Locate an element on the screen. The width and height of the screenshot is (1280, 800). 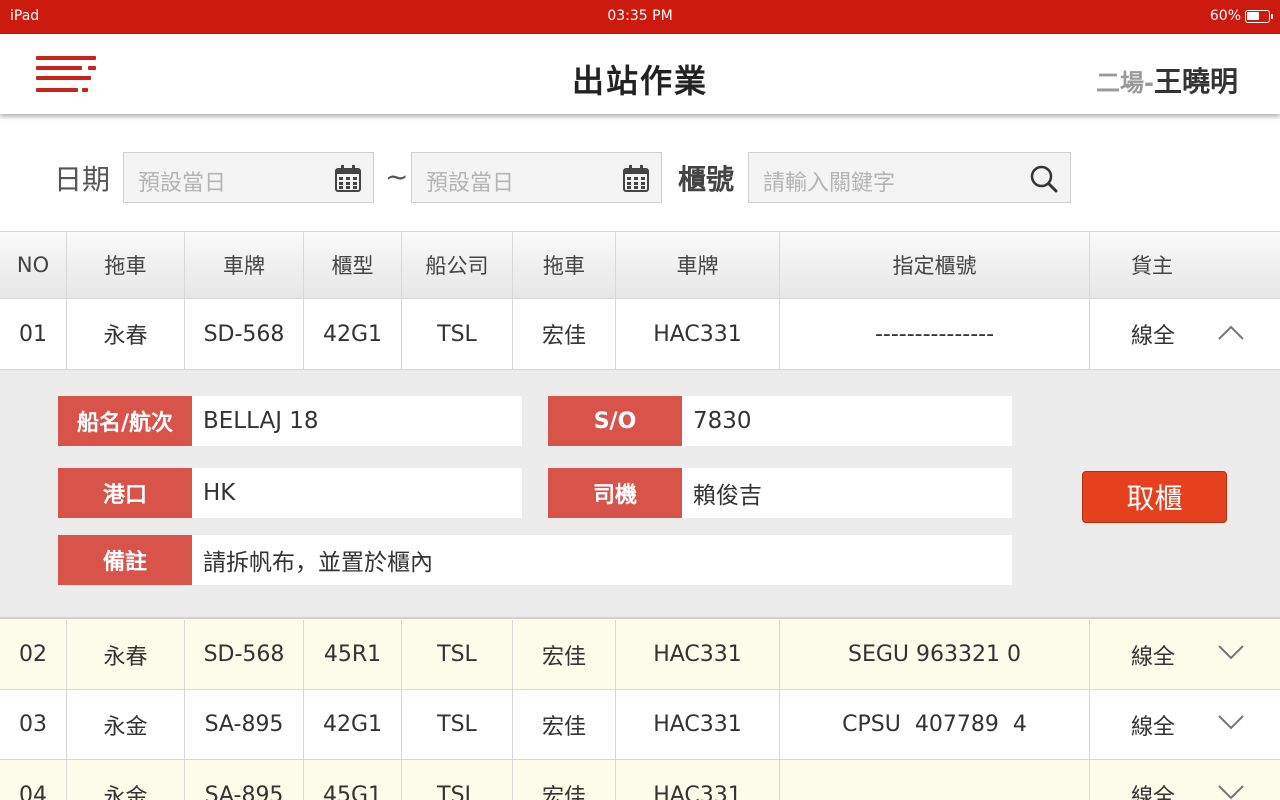
search-input: 請輸入關鍵字 is located at coordinates (909, 177).